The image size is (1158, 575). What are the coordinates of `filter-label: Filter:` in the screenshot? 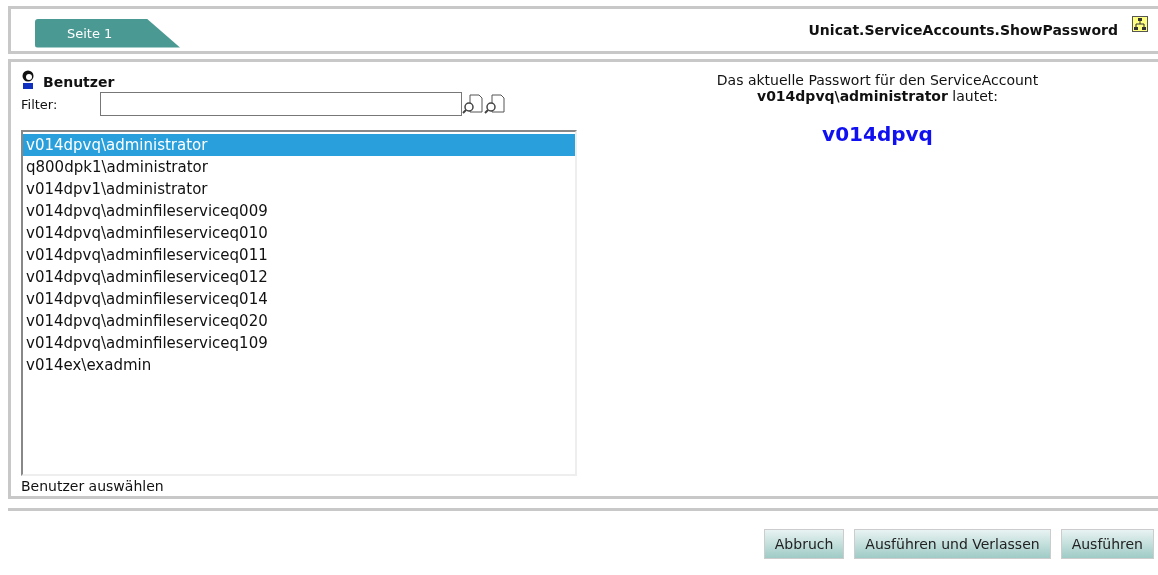 It's located at (40, 104).